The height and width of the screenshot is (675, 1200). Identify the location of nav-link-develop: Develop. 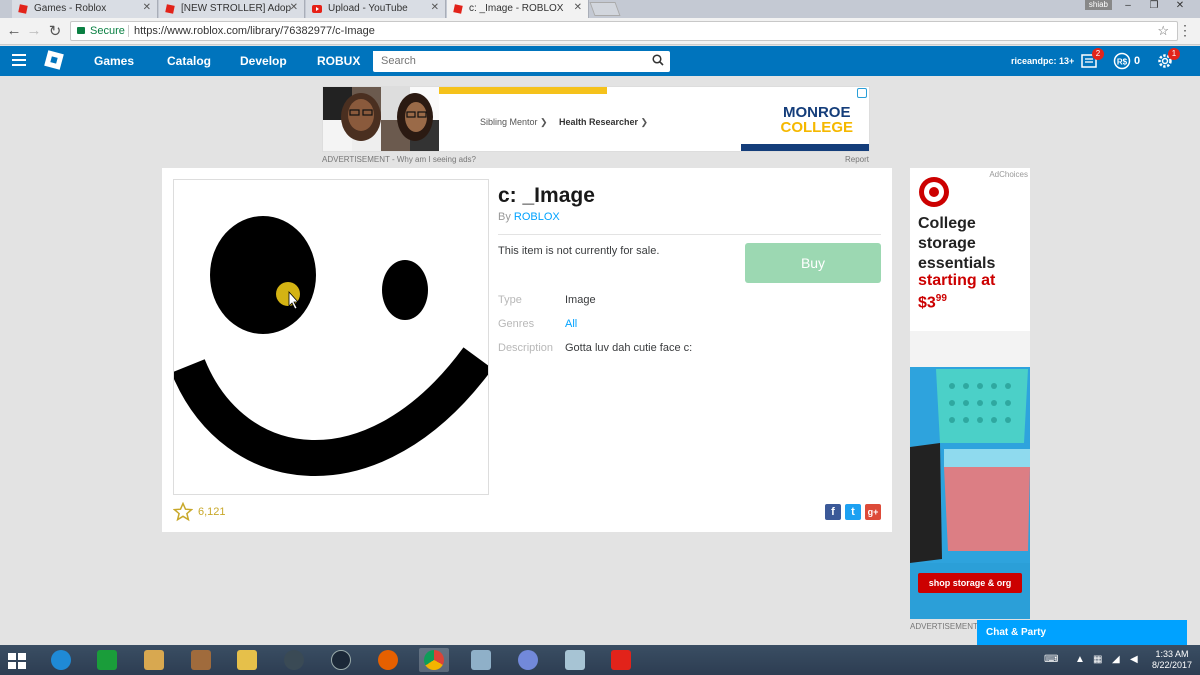
(263, 61).